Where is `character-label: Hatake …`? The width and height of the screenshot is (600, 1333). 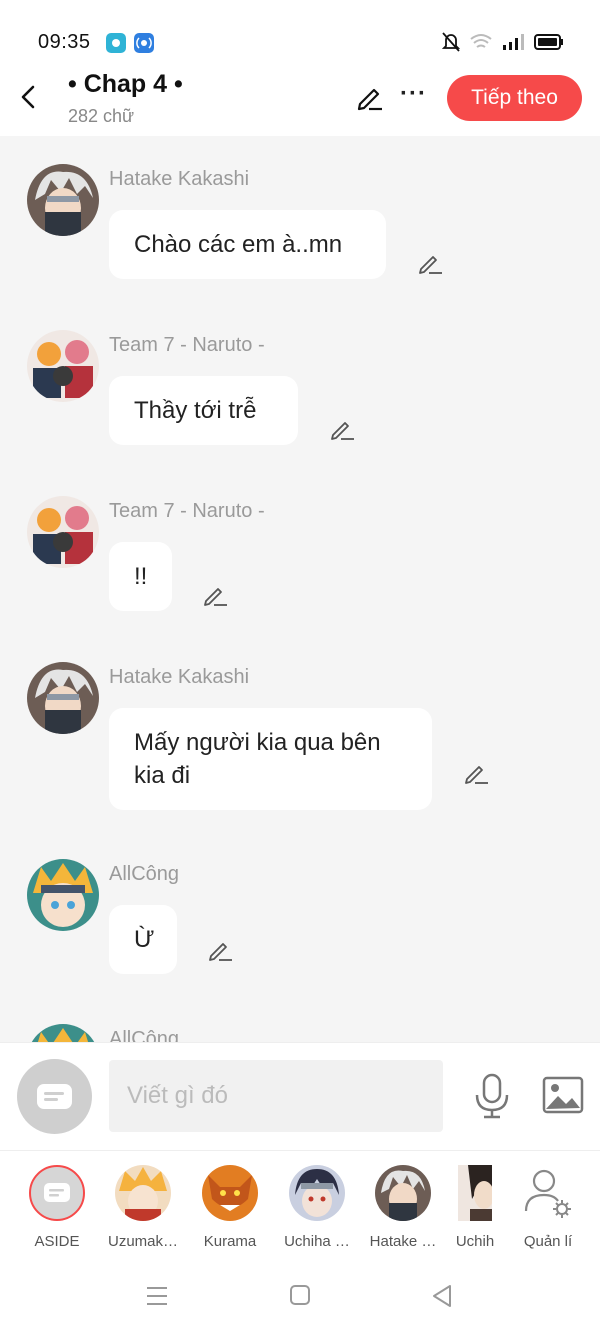 character-label: Hatake … is located at coordinates (403, 1241).